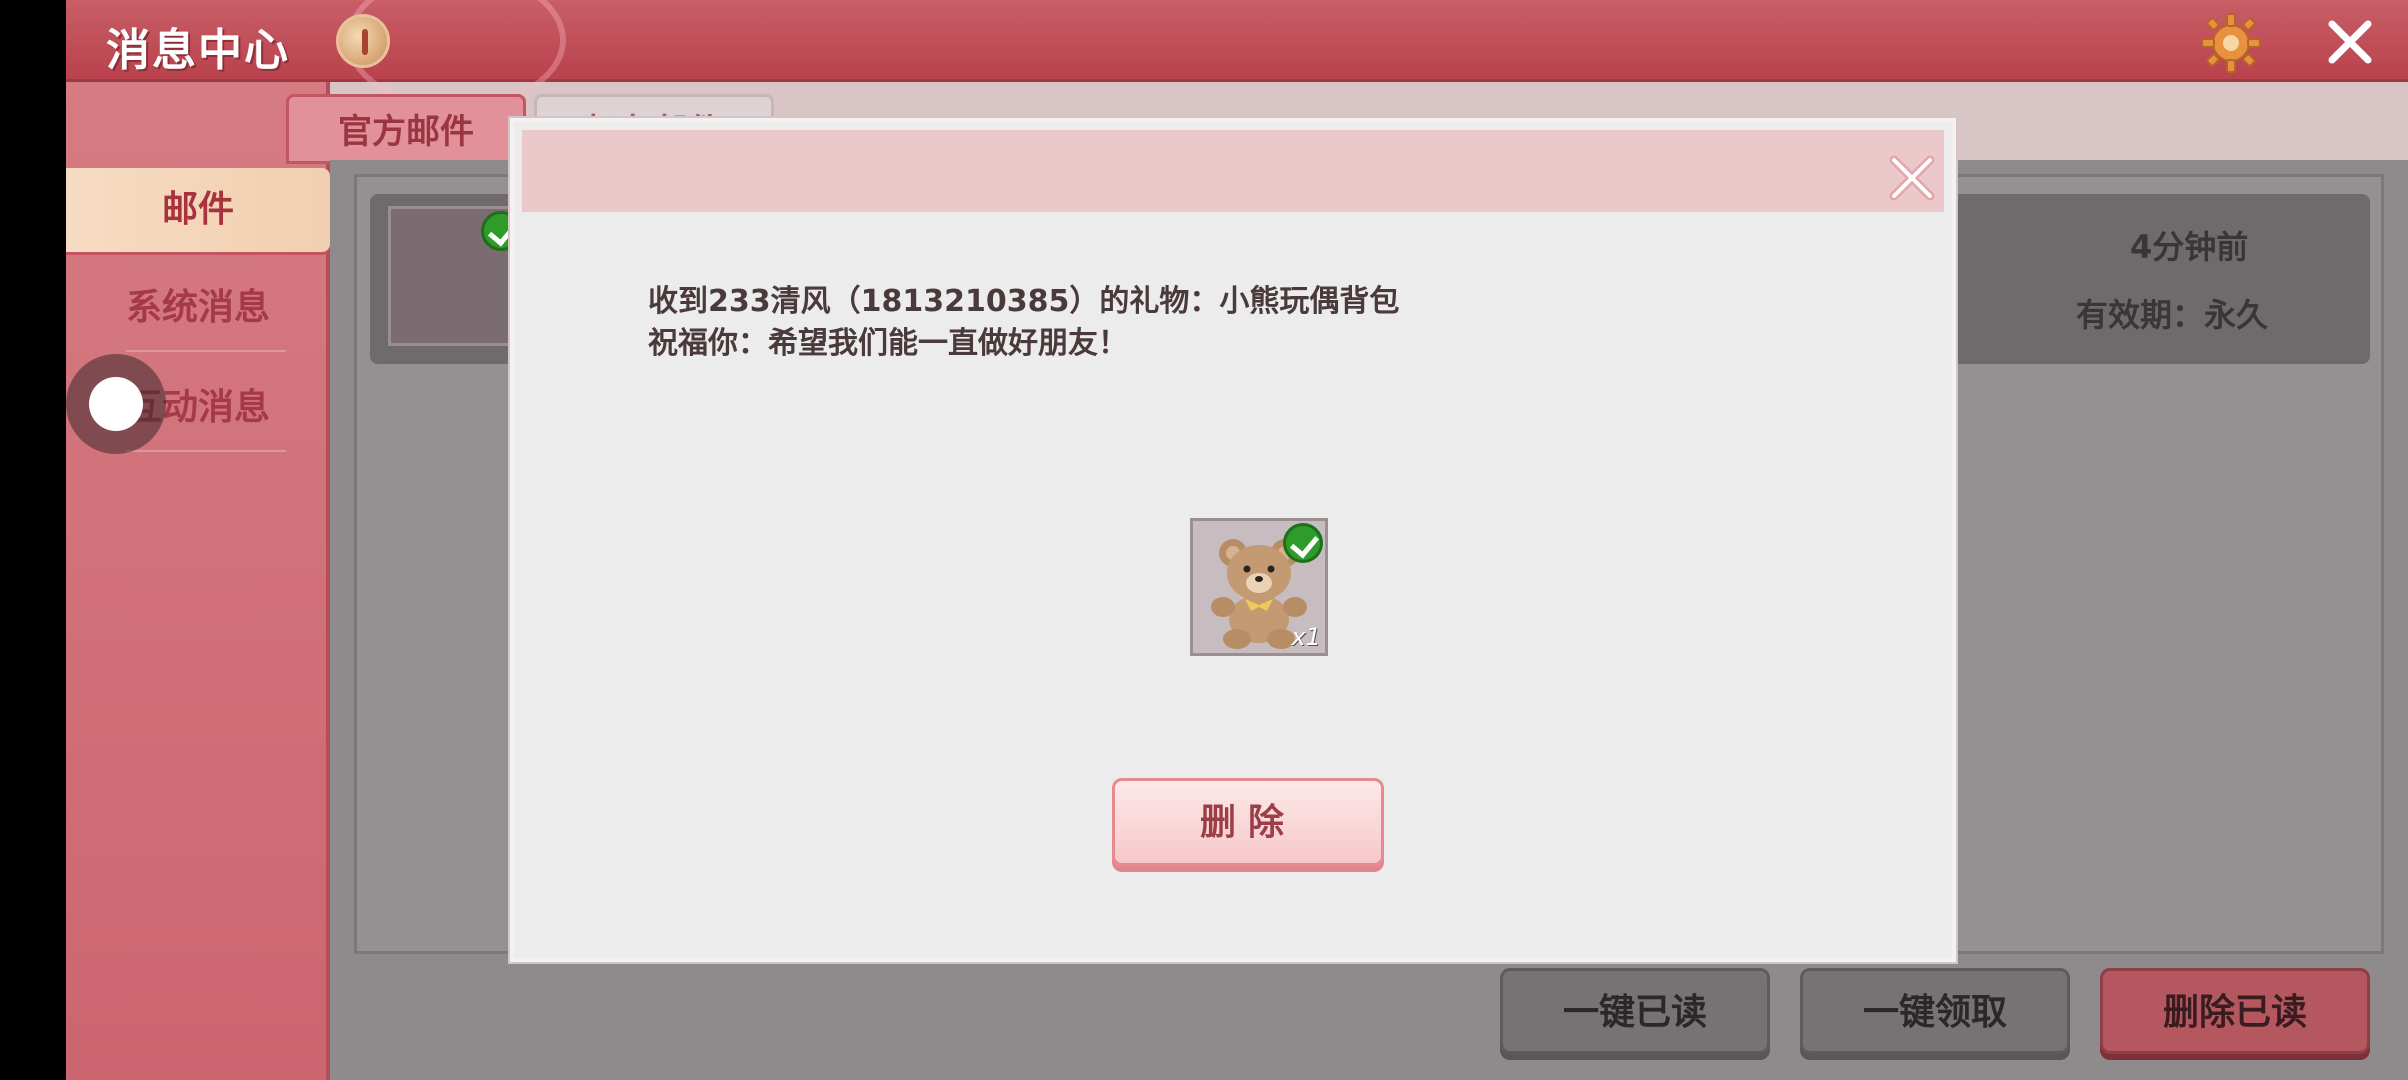 The image size is (2408, 1080). Describe the element at coordinates (888, 343) in the screenshot. I see `blessing-message-line: 祝福你：希望我们能一直做好朋友！` at that location.